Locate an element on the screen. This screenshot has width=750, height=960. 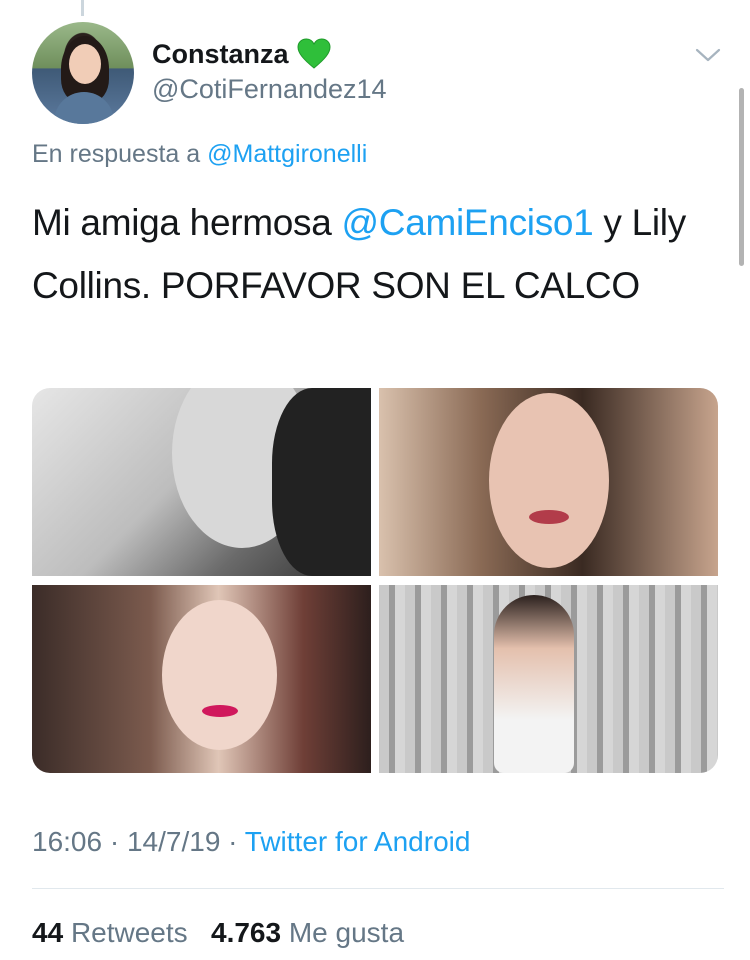
thread-connector-line is located at coordinates (82, 8).